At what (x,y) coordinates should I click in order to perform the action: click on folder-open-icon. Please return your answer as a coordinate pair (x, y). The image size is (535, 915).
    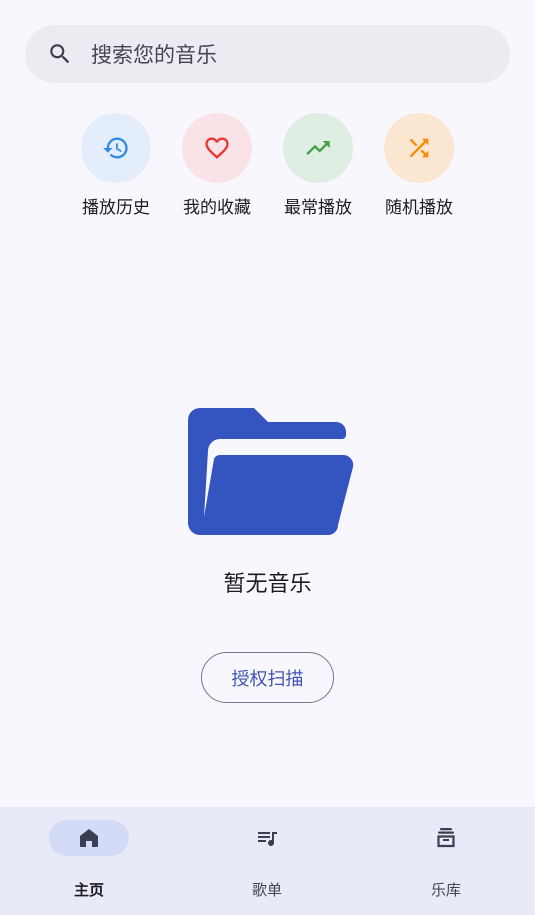
    Looking at the image, I should click on (271, 472).